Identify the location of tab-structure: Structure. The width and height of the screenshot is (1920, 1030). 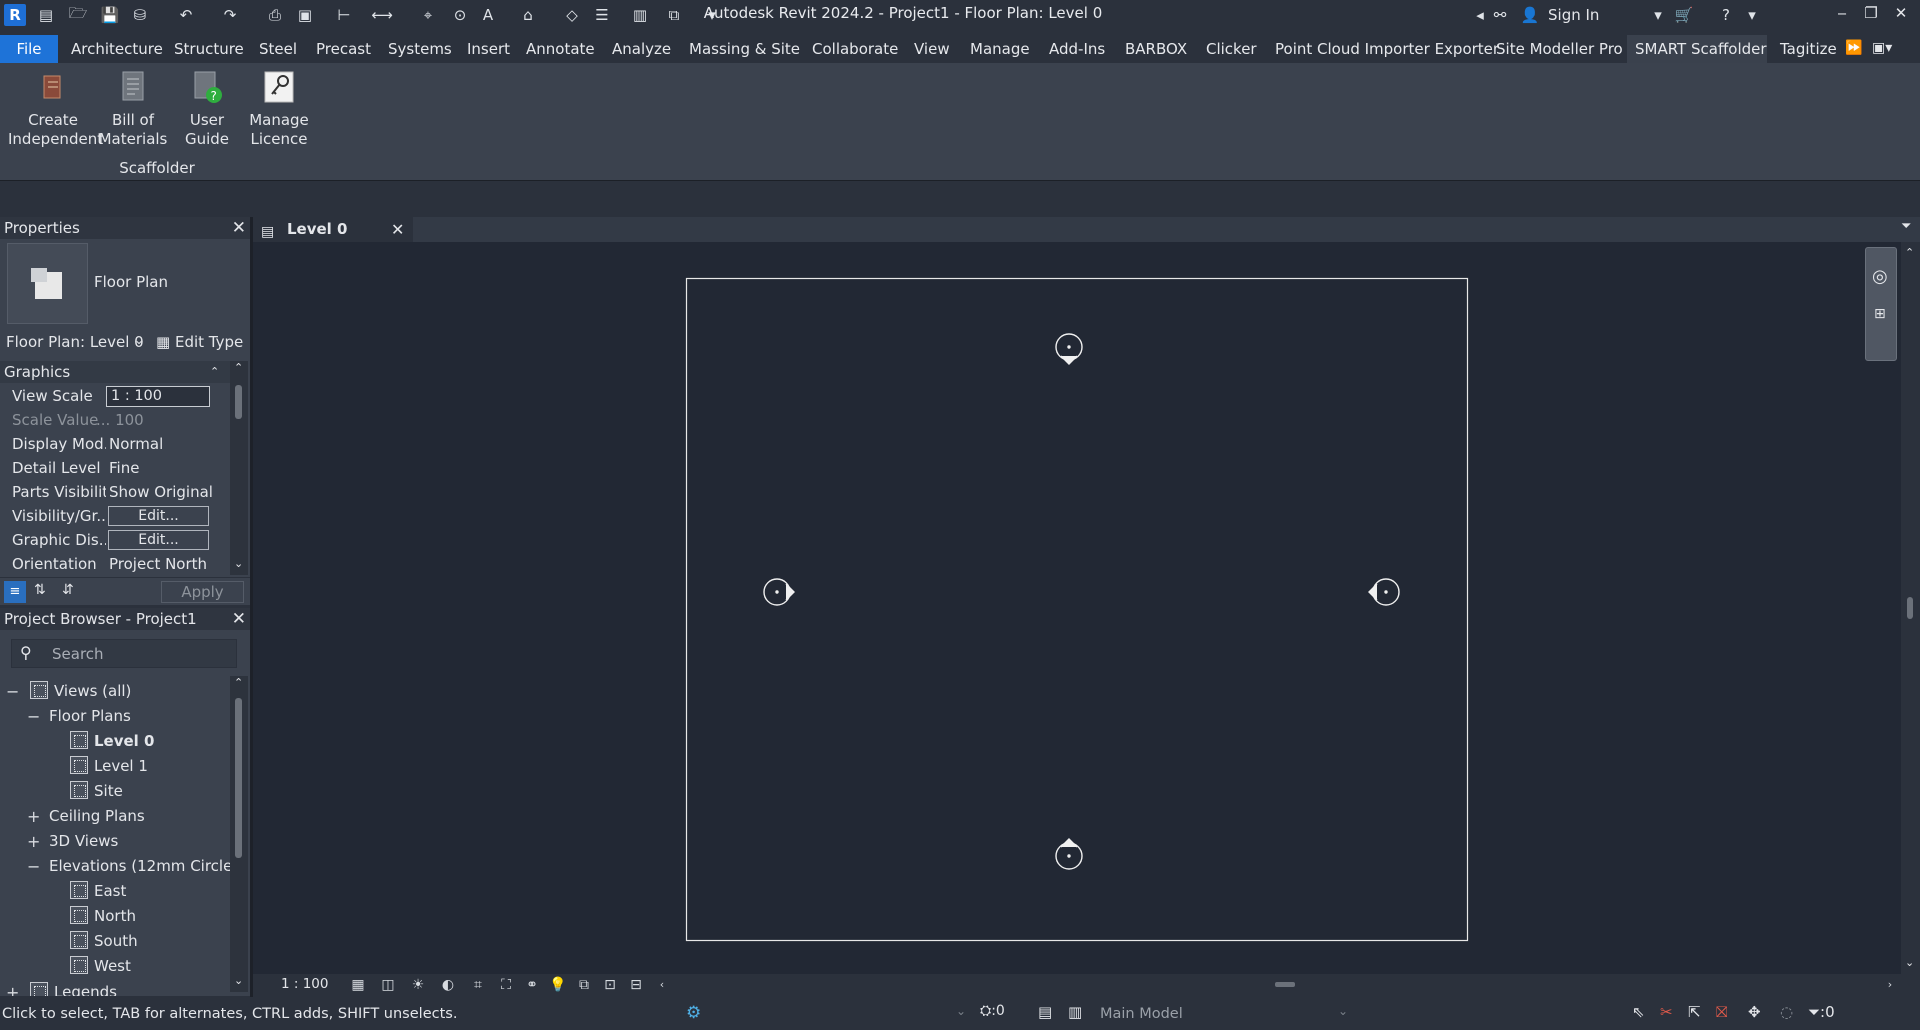
(209, 49).